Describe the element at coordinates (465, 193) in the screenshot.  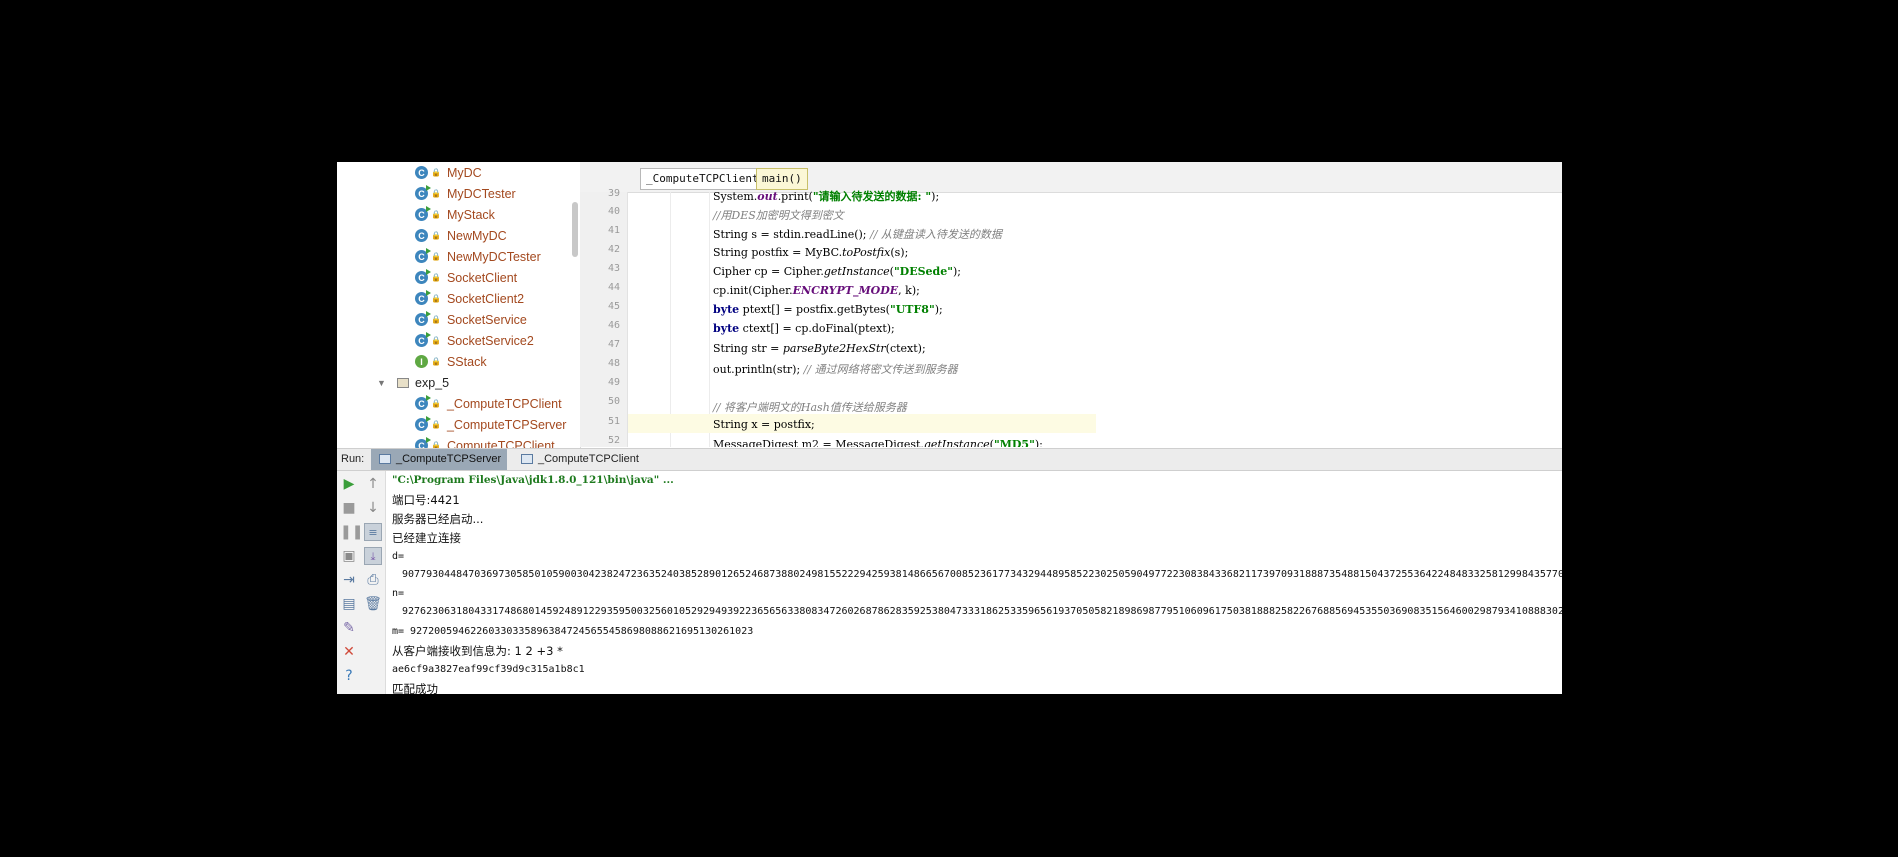
I see `tree-item: C 🔒 MyDCTester` at that location.